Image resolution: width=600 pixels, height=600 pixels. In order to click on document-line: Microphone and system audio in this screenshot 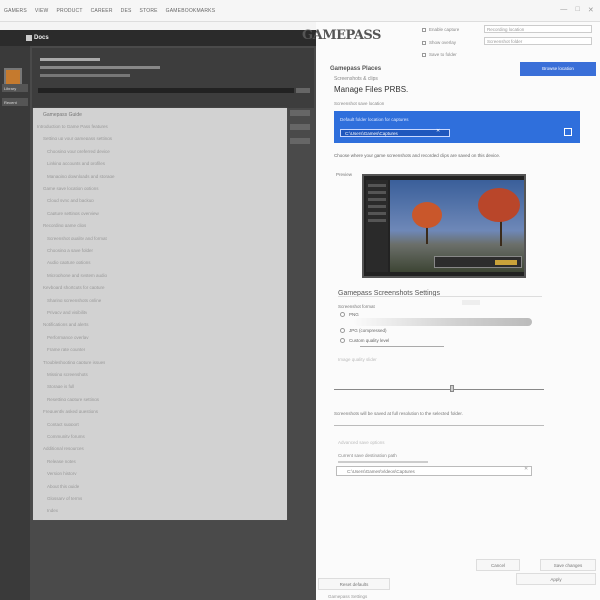, I will do `click(77, 274)`.